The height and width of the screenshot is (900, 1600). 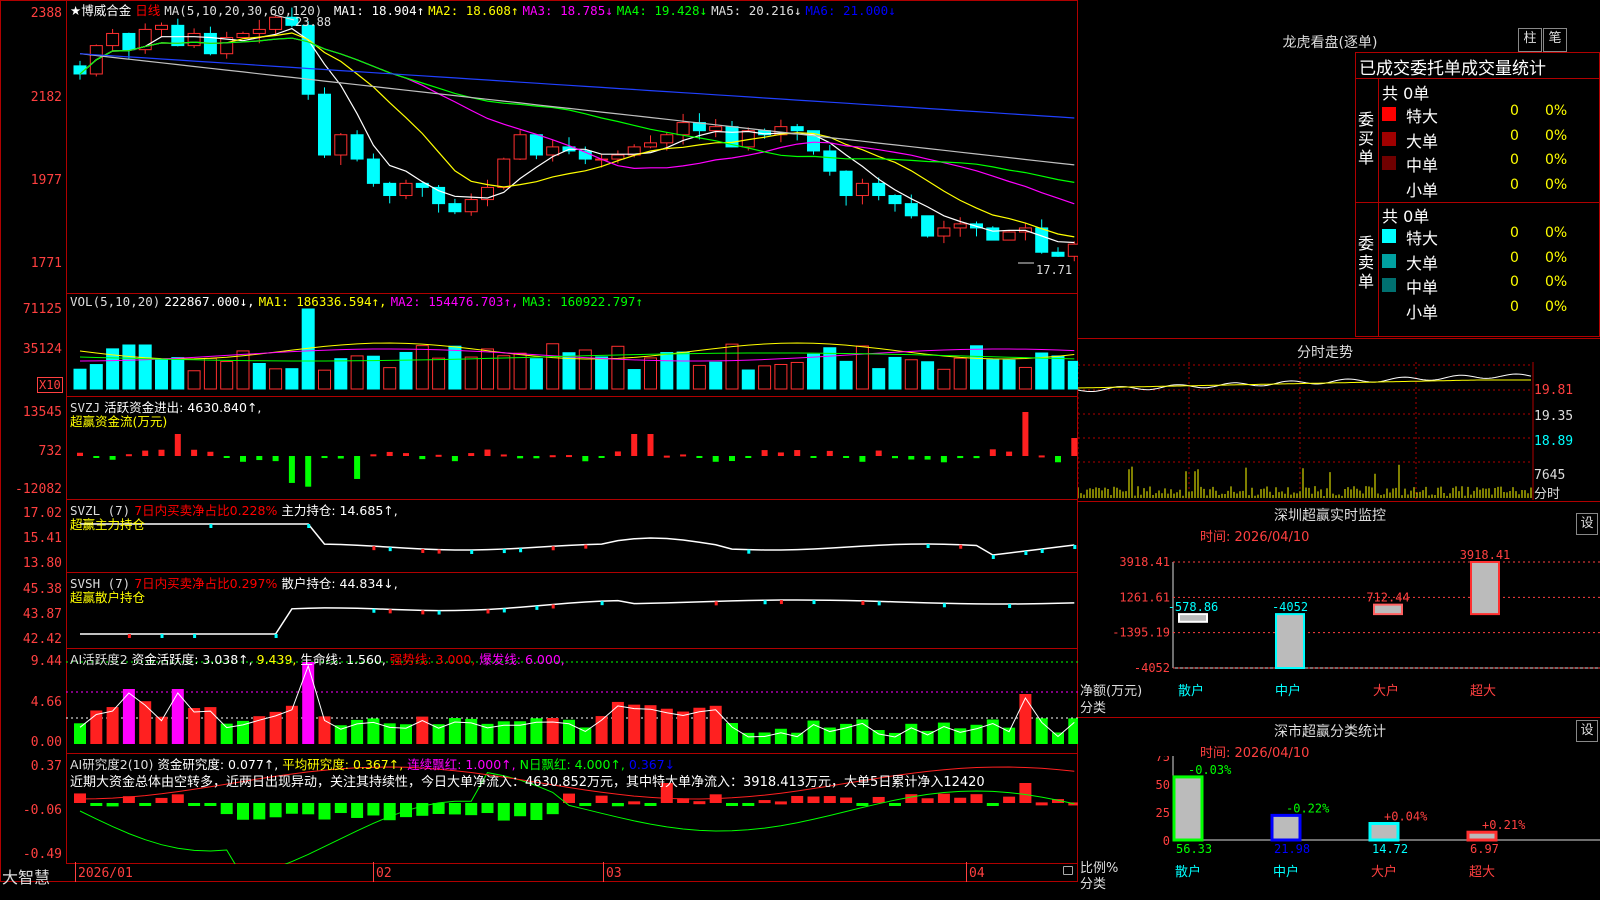 I want to click on tick-mode-button: 笔, so click(x=1555, y=40).